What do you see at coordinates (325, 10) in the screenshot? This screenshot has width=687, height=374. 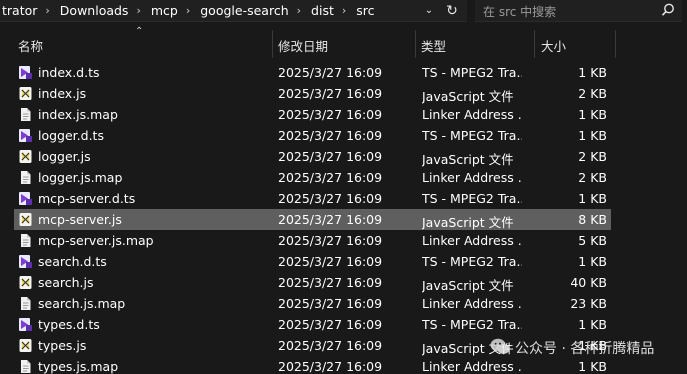 I see `breadcrumb-item: dist` at bounding box center [325, 10].